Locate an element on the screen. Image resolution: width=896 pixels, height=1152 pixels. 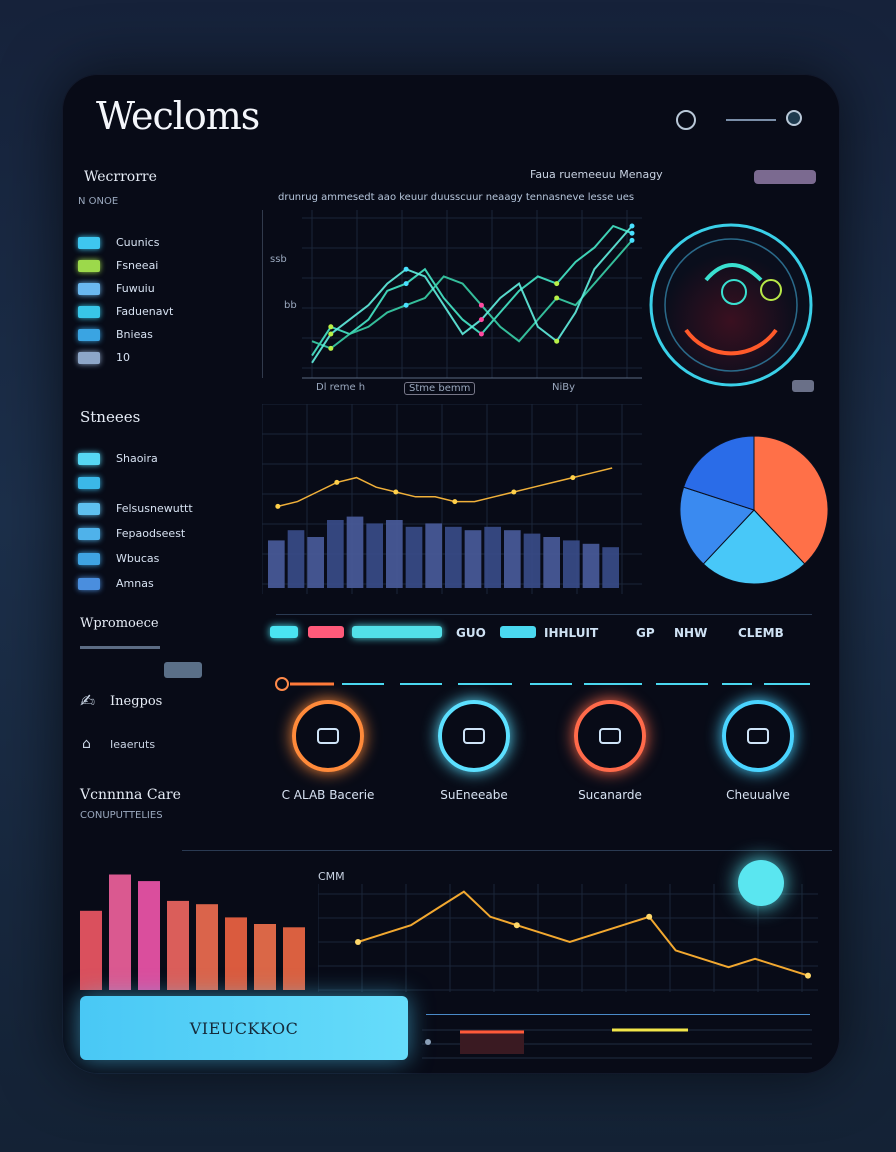
sidebar-section-title-3: Wpromoece is located at coordinates (119, 623).